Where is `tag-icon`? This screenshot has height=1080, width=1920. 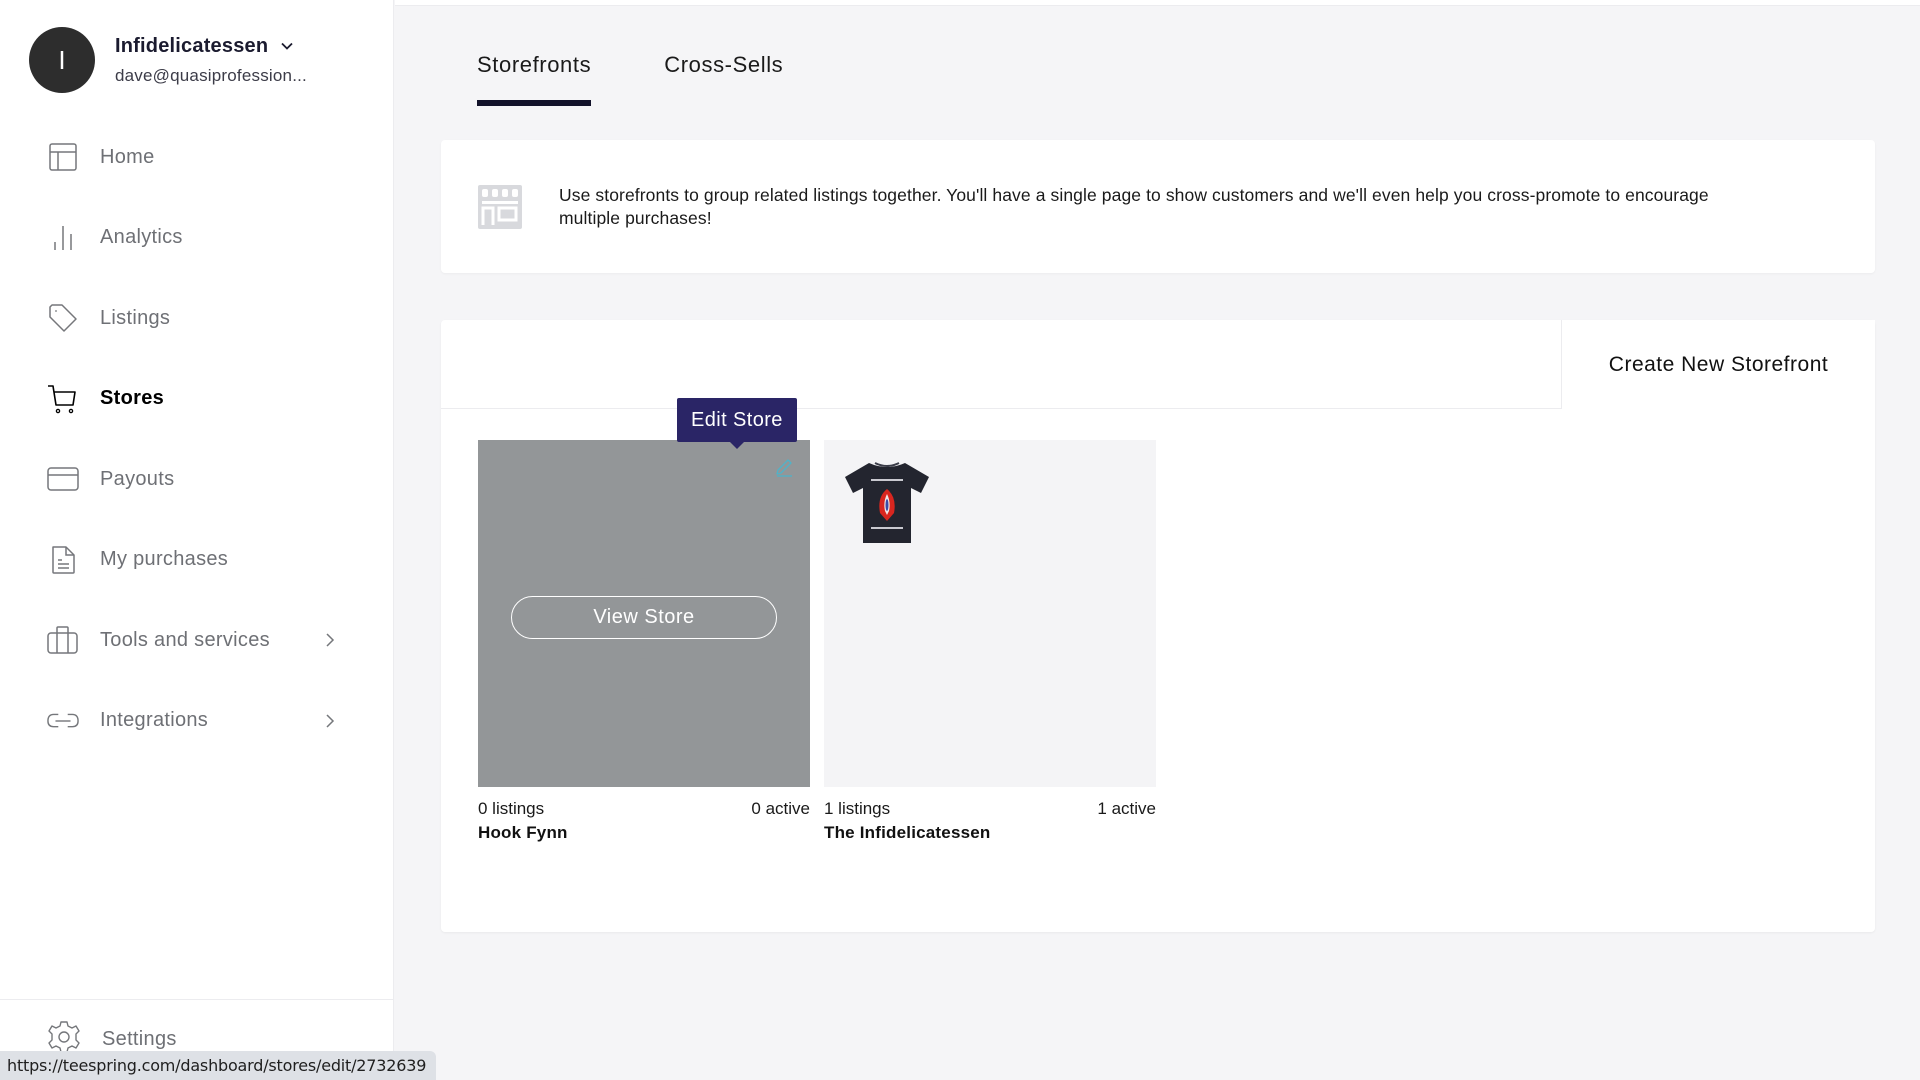
tag-icon is located at coordinates (63, 318).